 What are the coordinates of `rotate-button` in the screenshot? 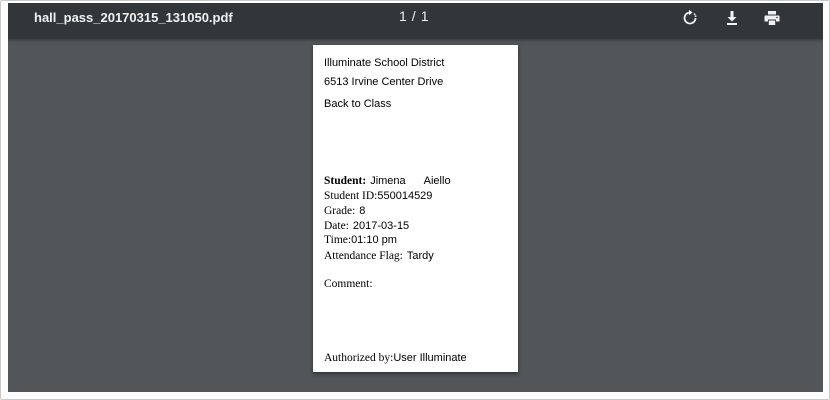 It's located at (691, 18).